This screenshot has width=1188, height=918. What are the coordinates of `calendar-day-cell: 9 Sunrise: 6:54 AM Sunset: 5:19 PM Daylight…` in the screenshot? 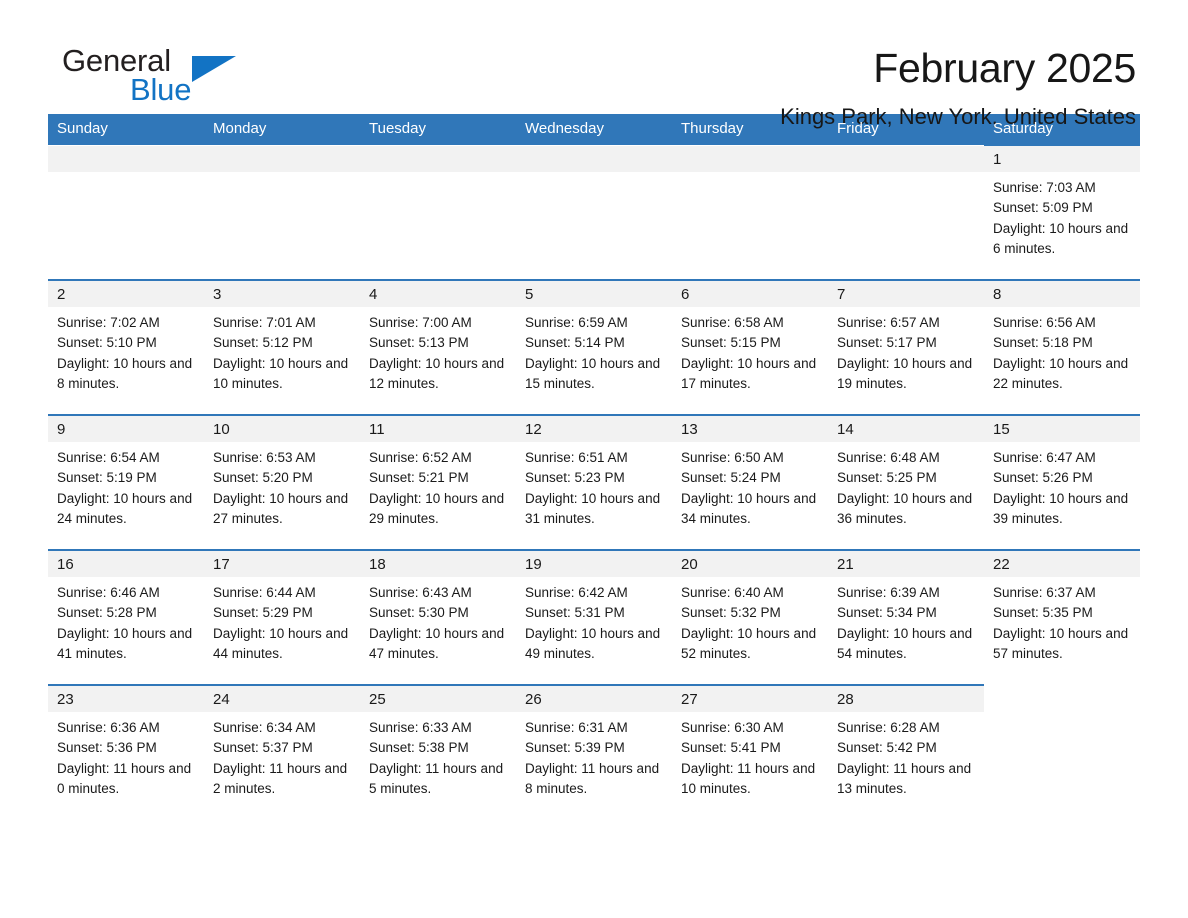 It's located at (126, 482).